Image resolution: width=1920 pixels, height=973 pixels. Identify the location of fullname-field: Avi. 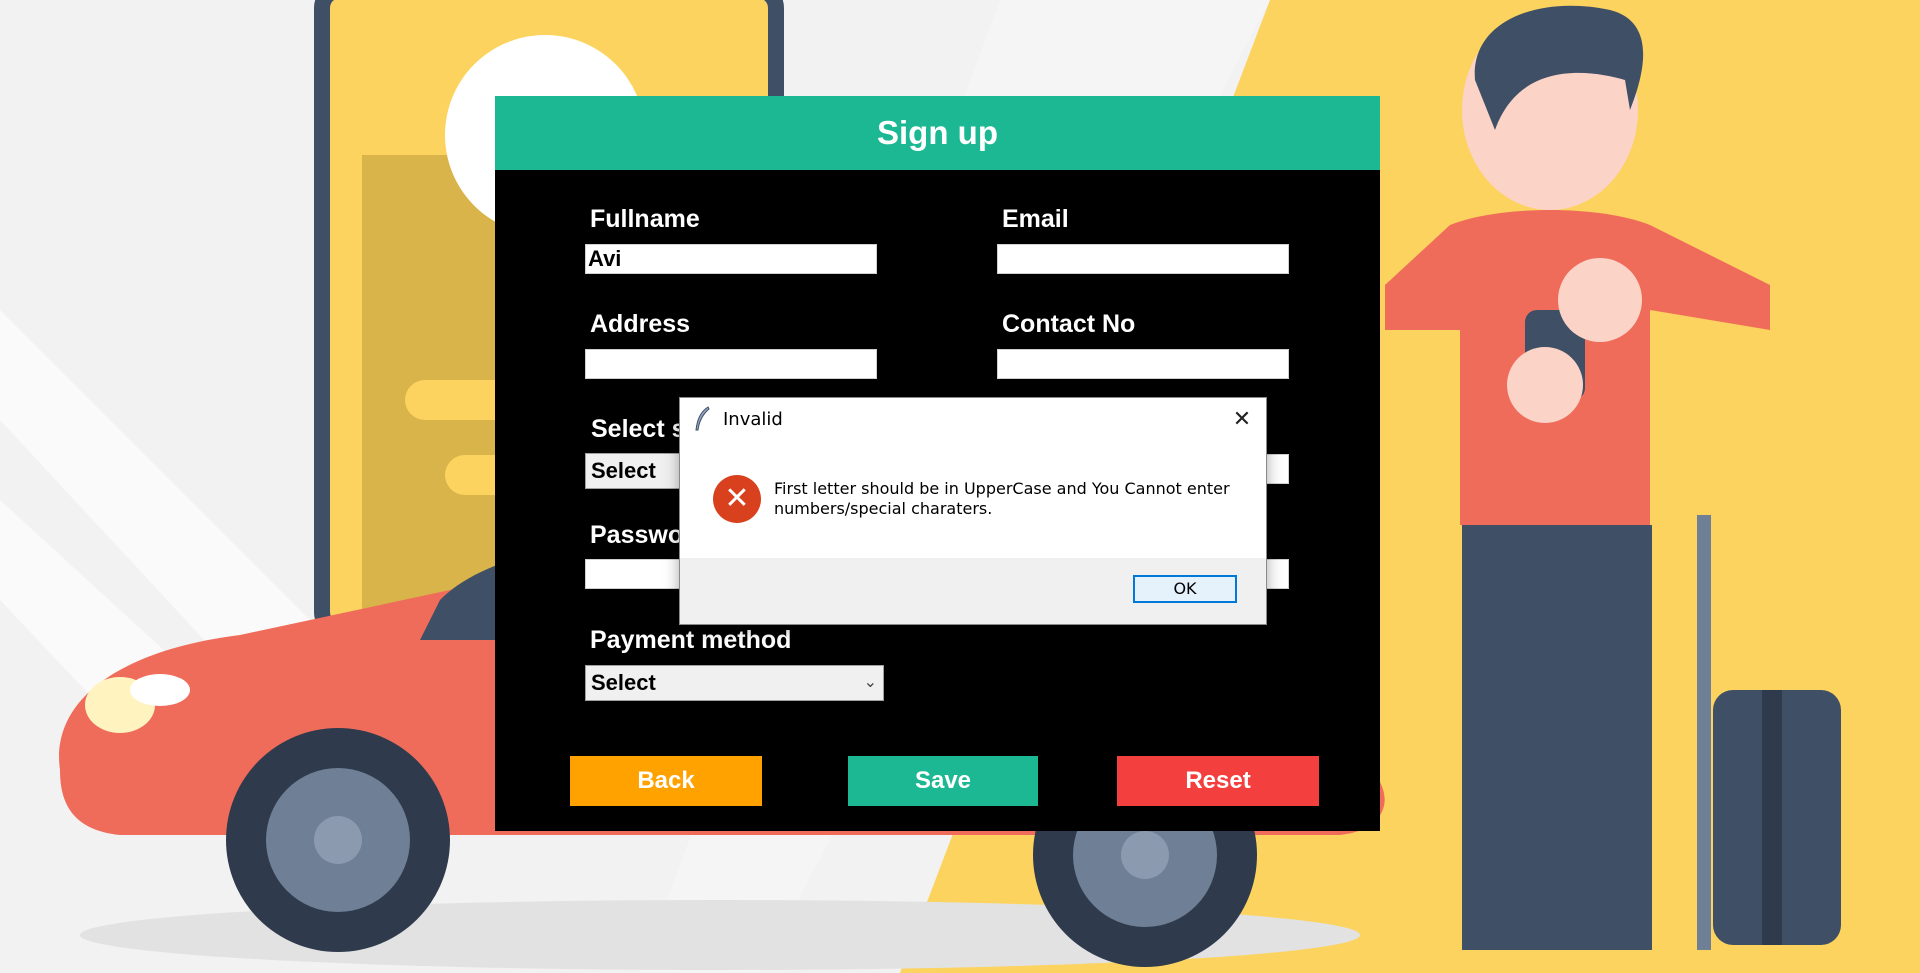
(731, 259).